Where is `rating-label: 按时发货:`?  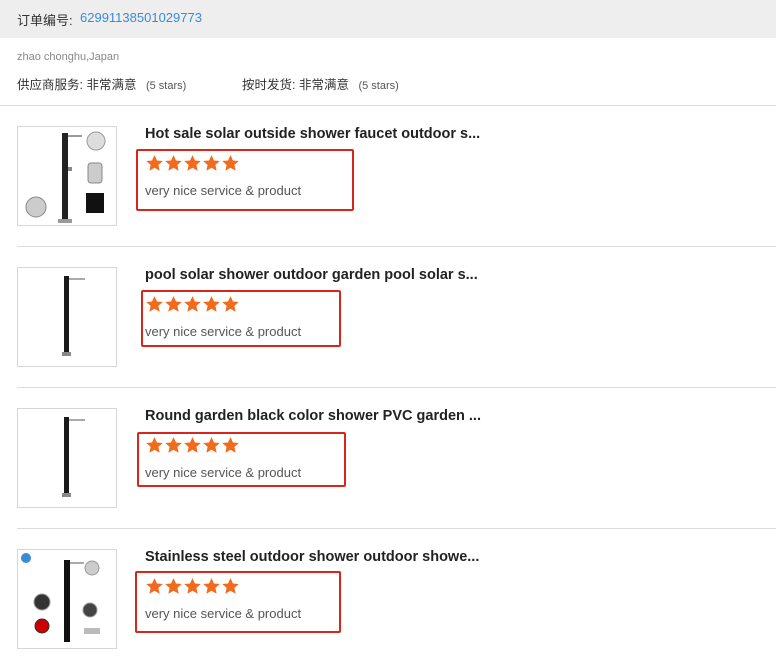 rating-label: 按时发货: is located at coordinates (269, 85).